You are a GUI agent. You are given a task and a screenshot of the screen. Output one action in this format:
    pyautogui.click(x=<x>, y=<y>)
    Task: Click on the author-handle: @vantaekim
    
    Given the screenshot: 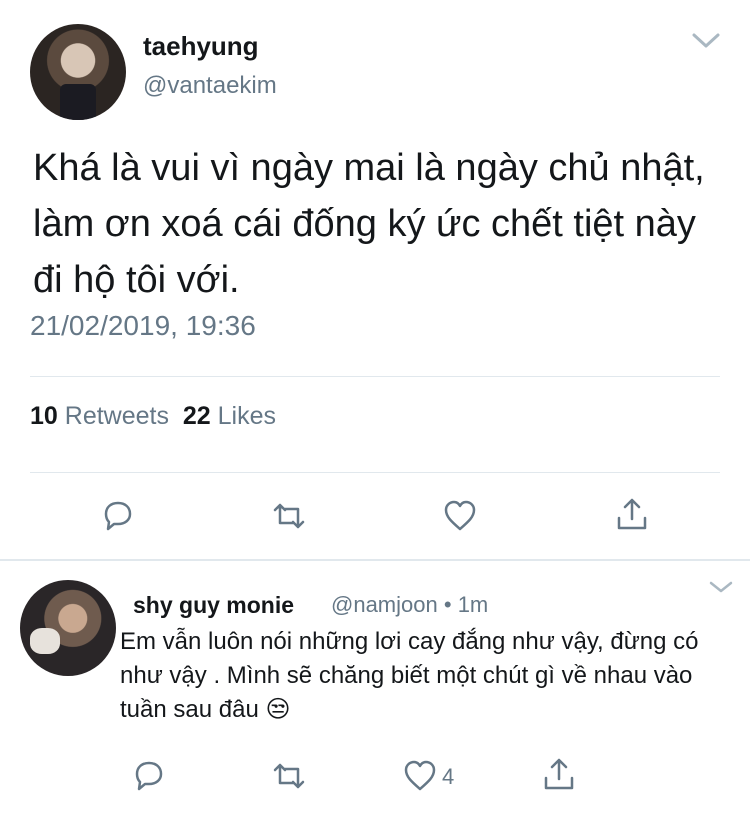 What is the action you would take?
    pyautogui.click(x=210, y=86)
    